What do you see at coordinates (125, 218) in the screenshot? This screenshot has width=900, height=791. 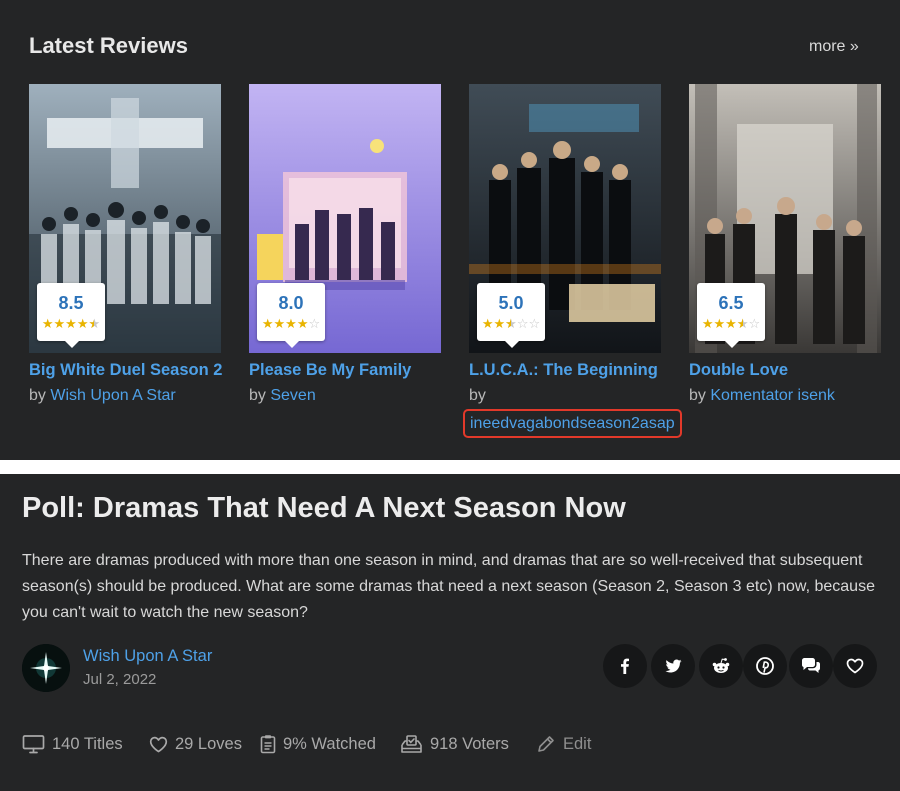 I see `poster-image: 8.5 ★★★★★★` at bounding box center [125, 218].